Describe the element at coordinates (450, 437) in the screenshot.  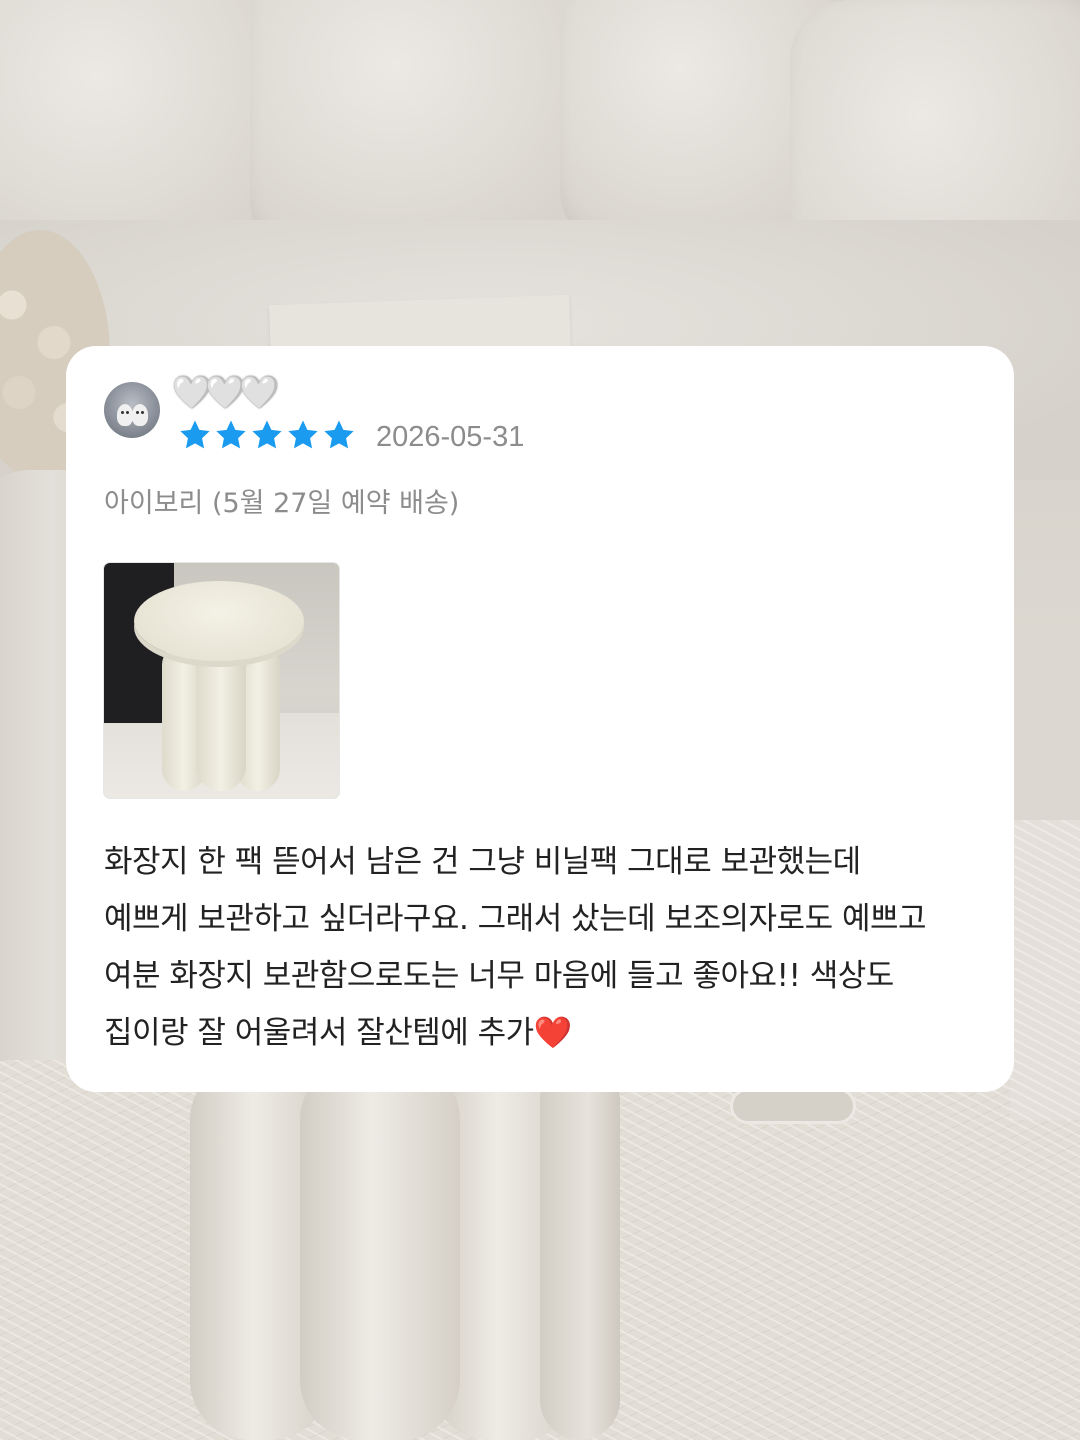
I see `review-date: 2026-05-31` at that location.